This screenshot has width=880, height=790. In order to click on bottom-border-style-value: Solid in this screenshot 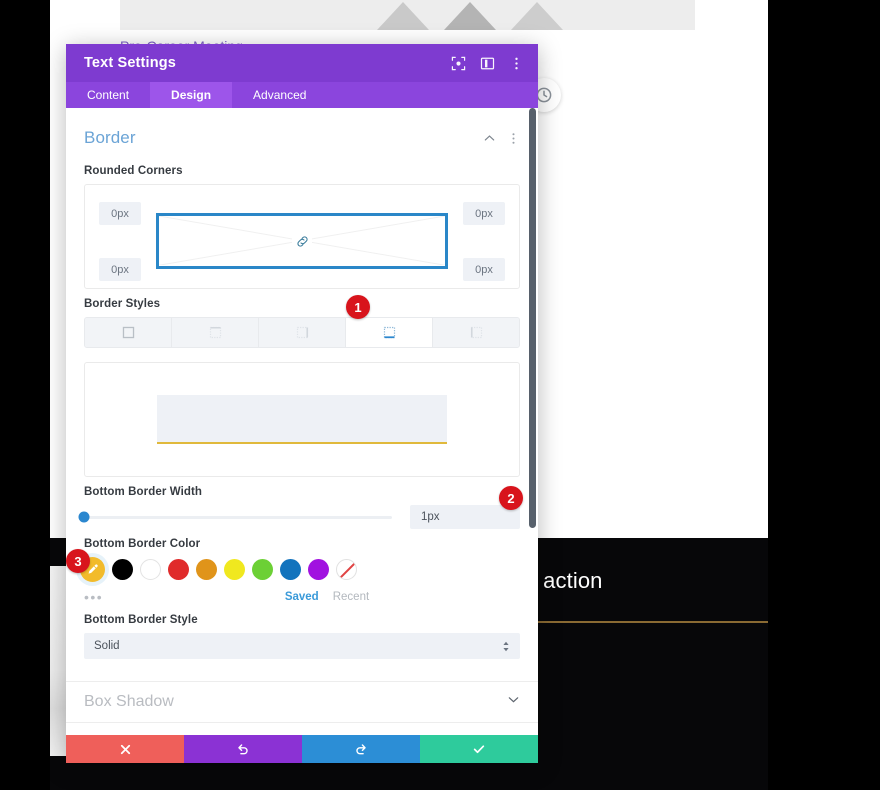, I will do `click(107, 646)`.